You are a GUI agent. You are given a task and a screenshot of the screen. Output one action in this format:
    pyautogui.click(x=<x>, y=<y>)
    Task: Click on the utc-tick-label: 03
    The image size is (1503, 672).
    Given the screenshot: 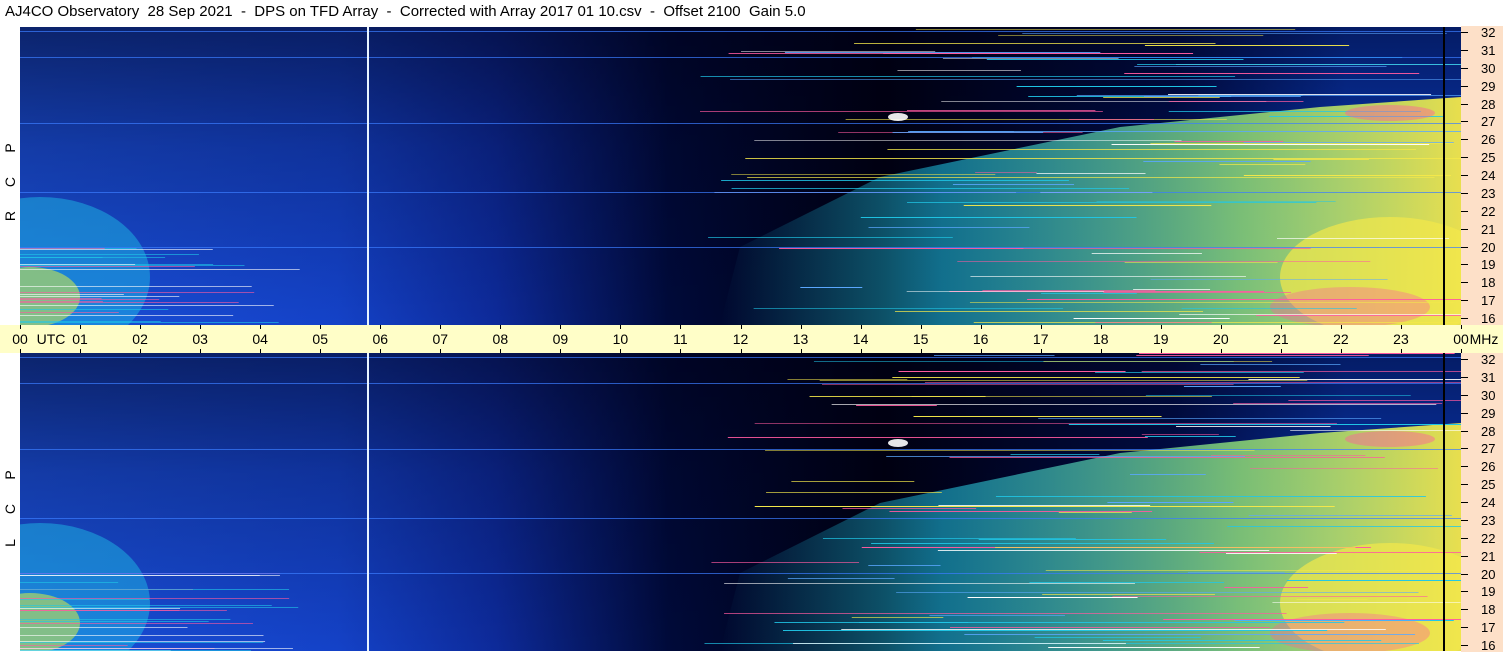 What is the action you would take?
    pyautogui.click(x=200, y=339)
    